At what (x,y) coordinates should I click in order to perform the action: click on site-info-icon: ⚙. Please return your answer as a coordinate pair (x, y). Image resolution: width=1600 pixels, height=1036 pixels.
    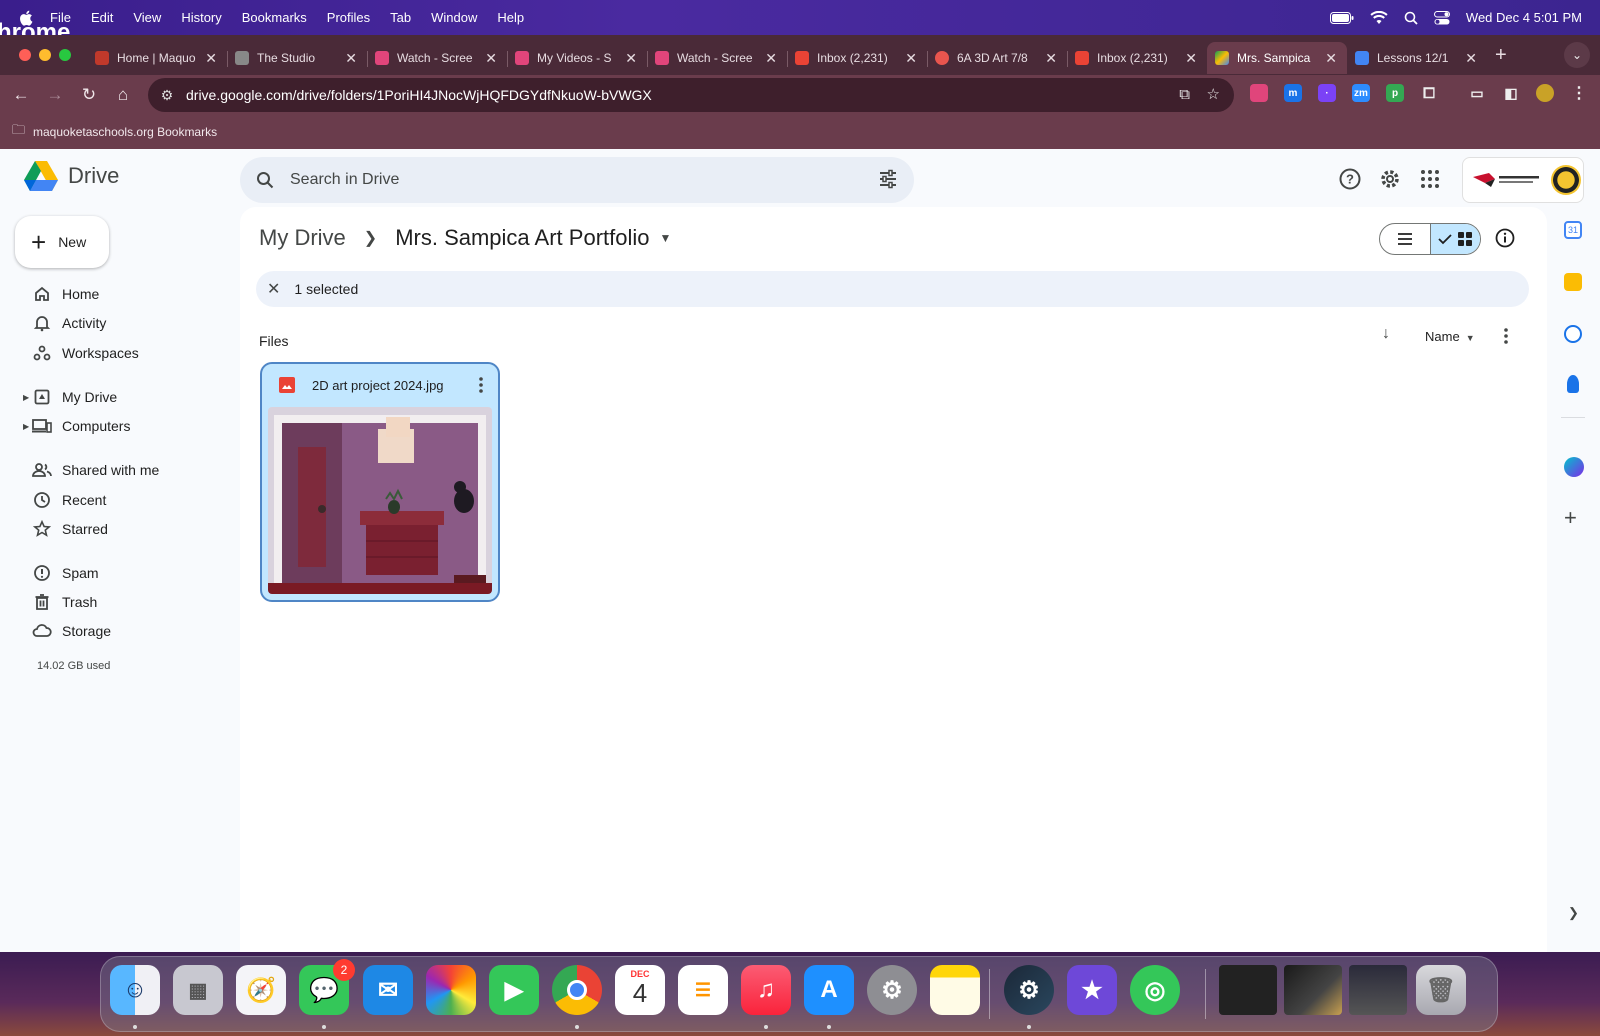
    Looking at the image, I should click on (167, 95).